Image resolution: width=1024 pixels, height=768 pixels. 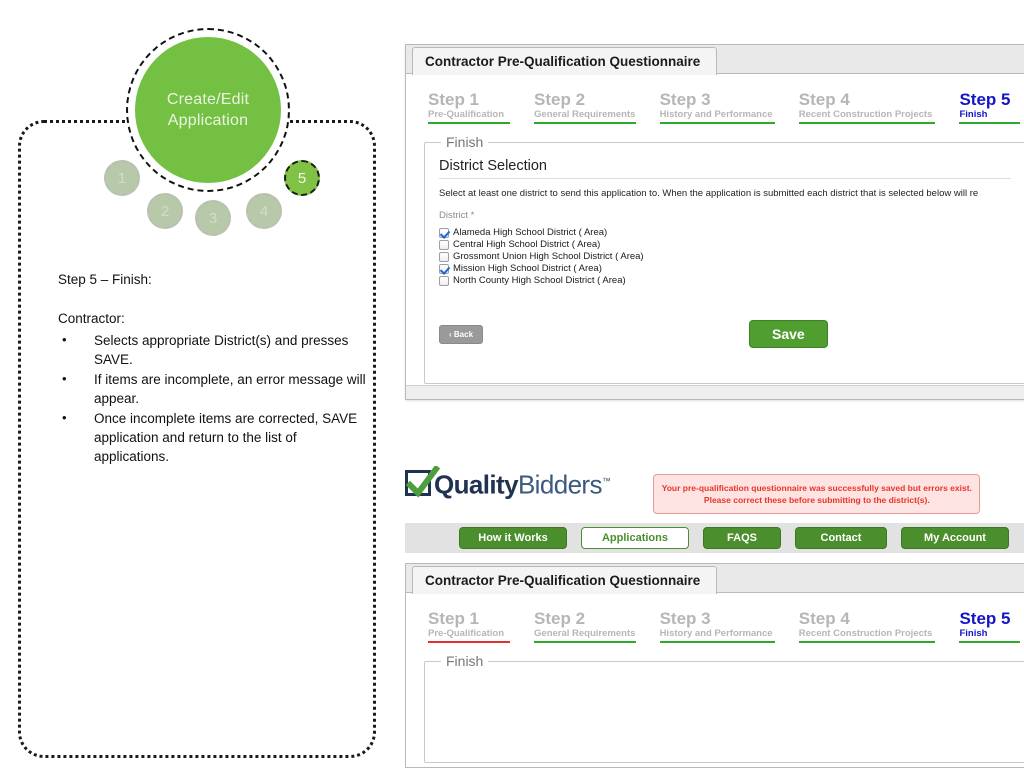 What do you see at coordinates (522, 484) in the screenshot?
I see `logo-wordmark: QualityBidders™` at bounding box center [522, 484].